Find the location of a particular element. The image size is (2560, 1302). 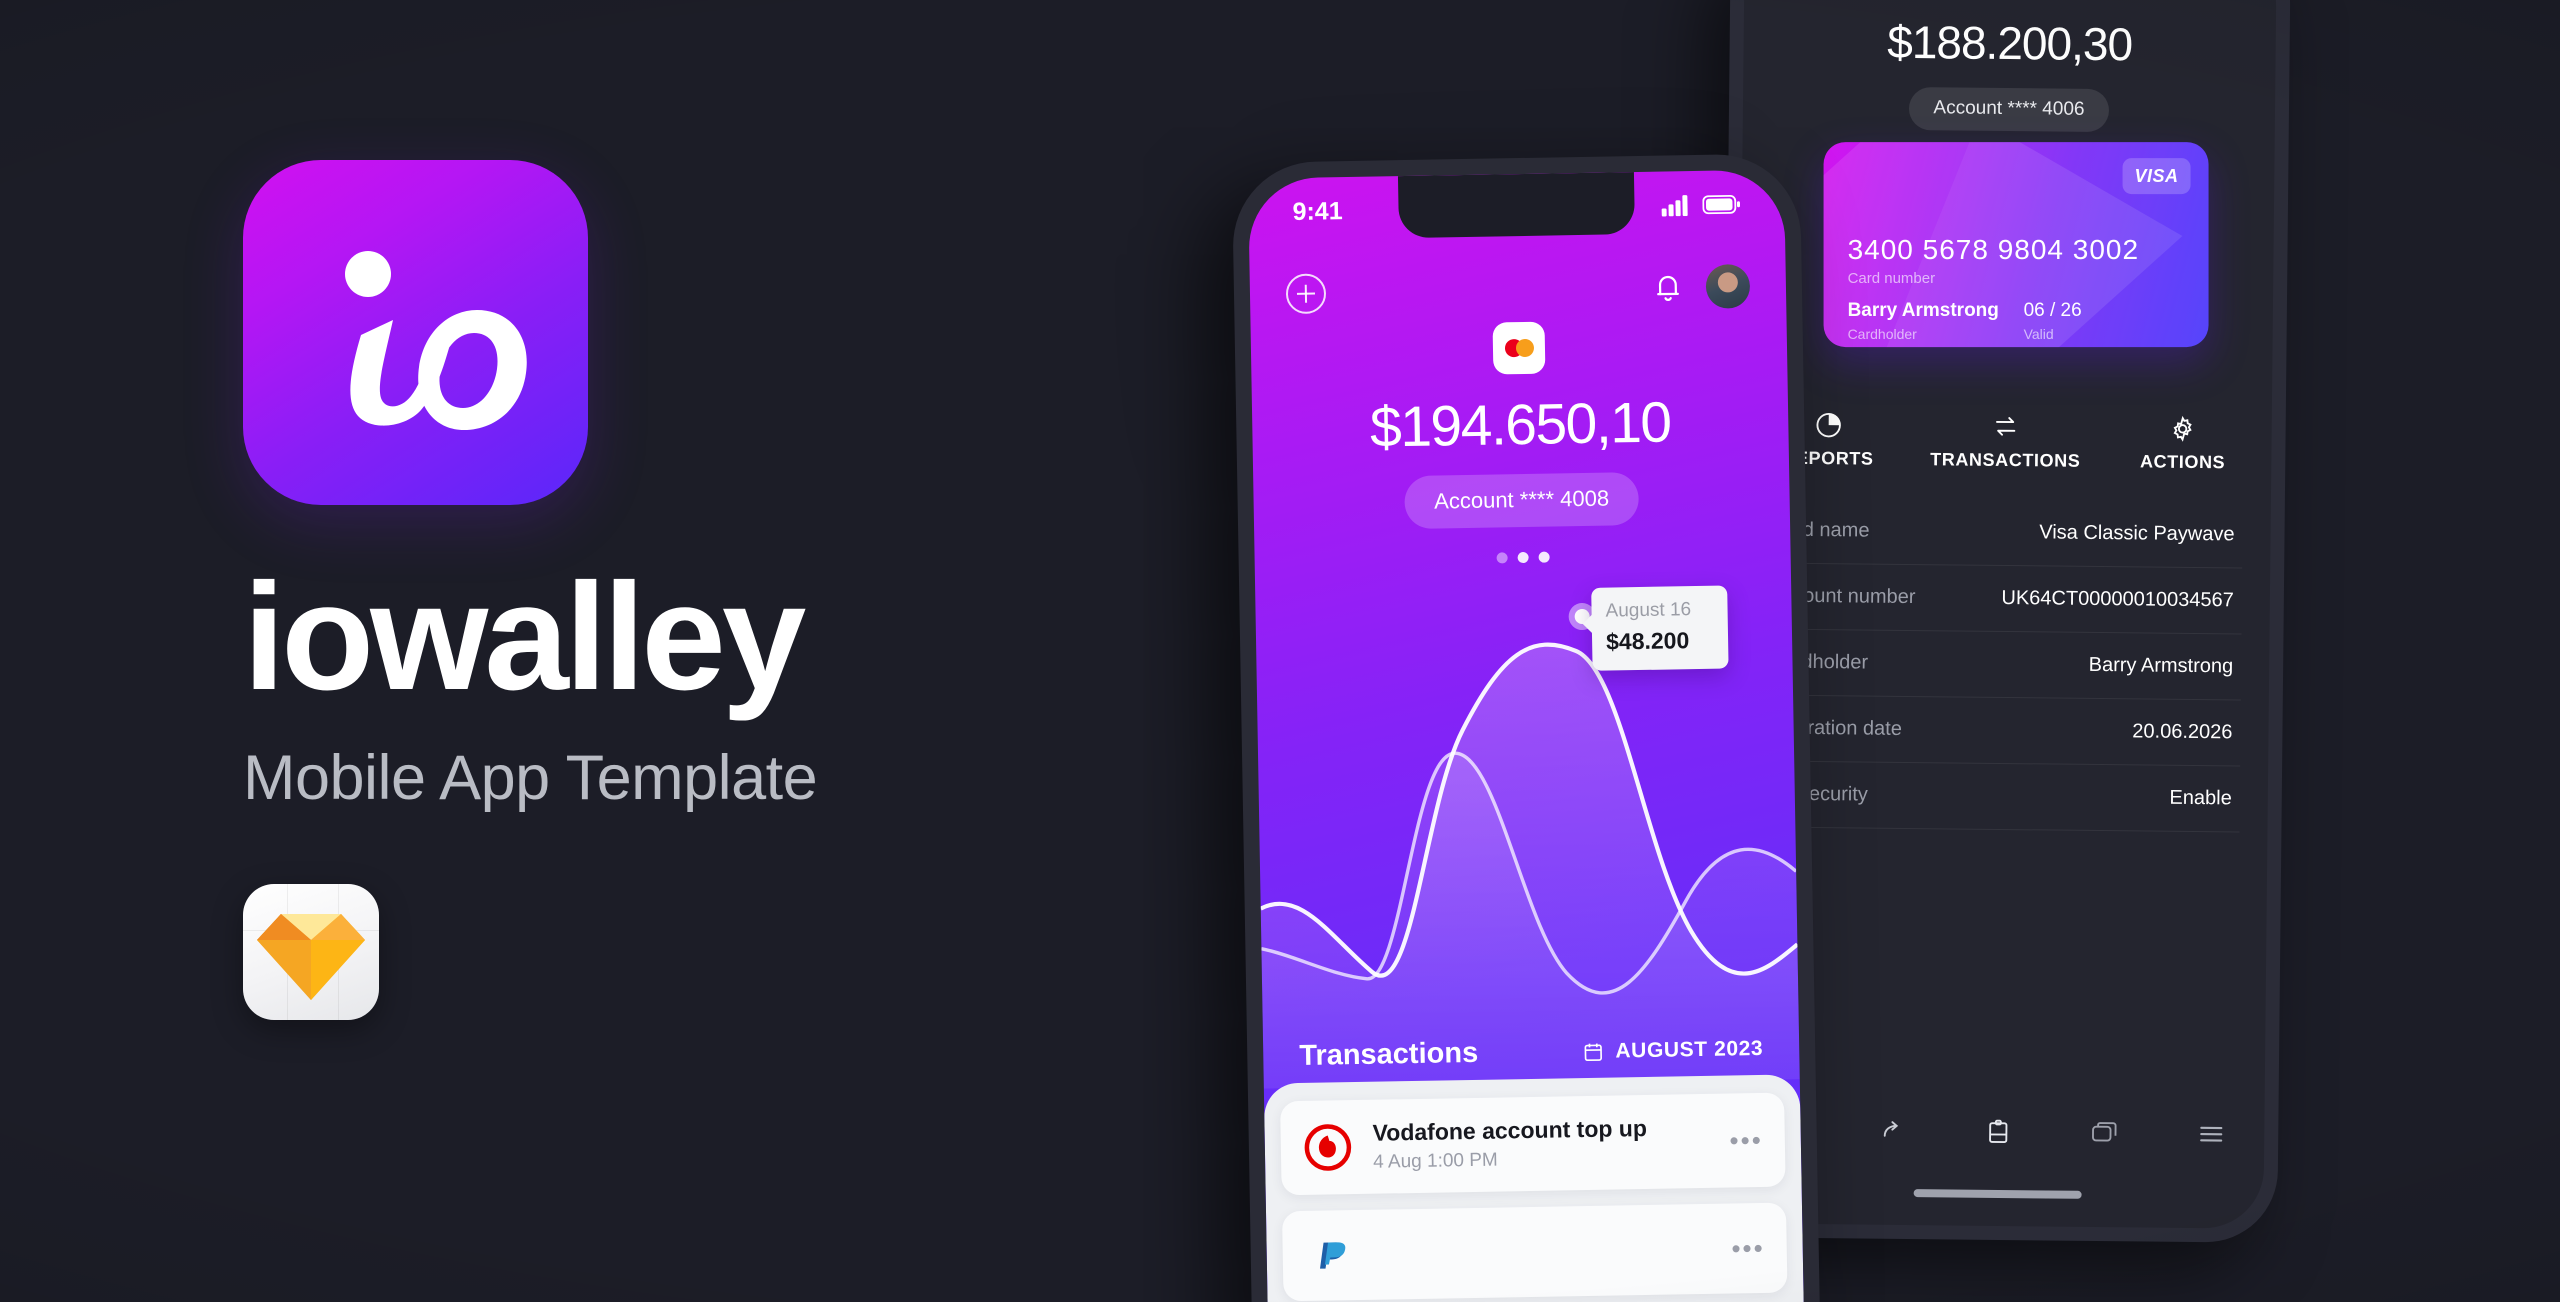

battery-full-icon is located at coordinates (1721, 204).